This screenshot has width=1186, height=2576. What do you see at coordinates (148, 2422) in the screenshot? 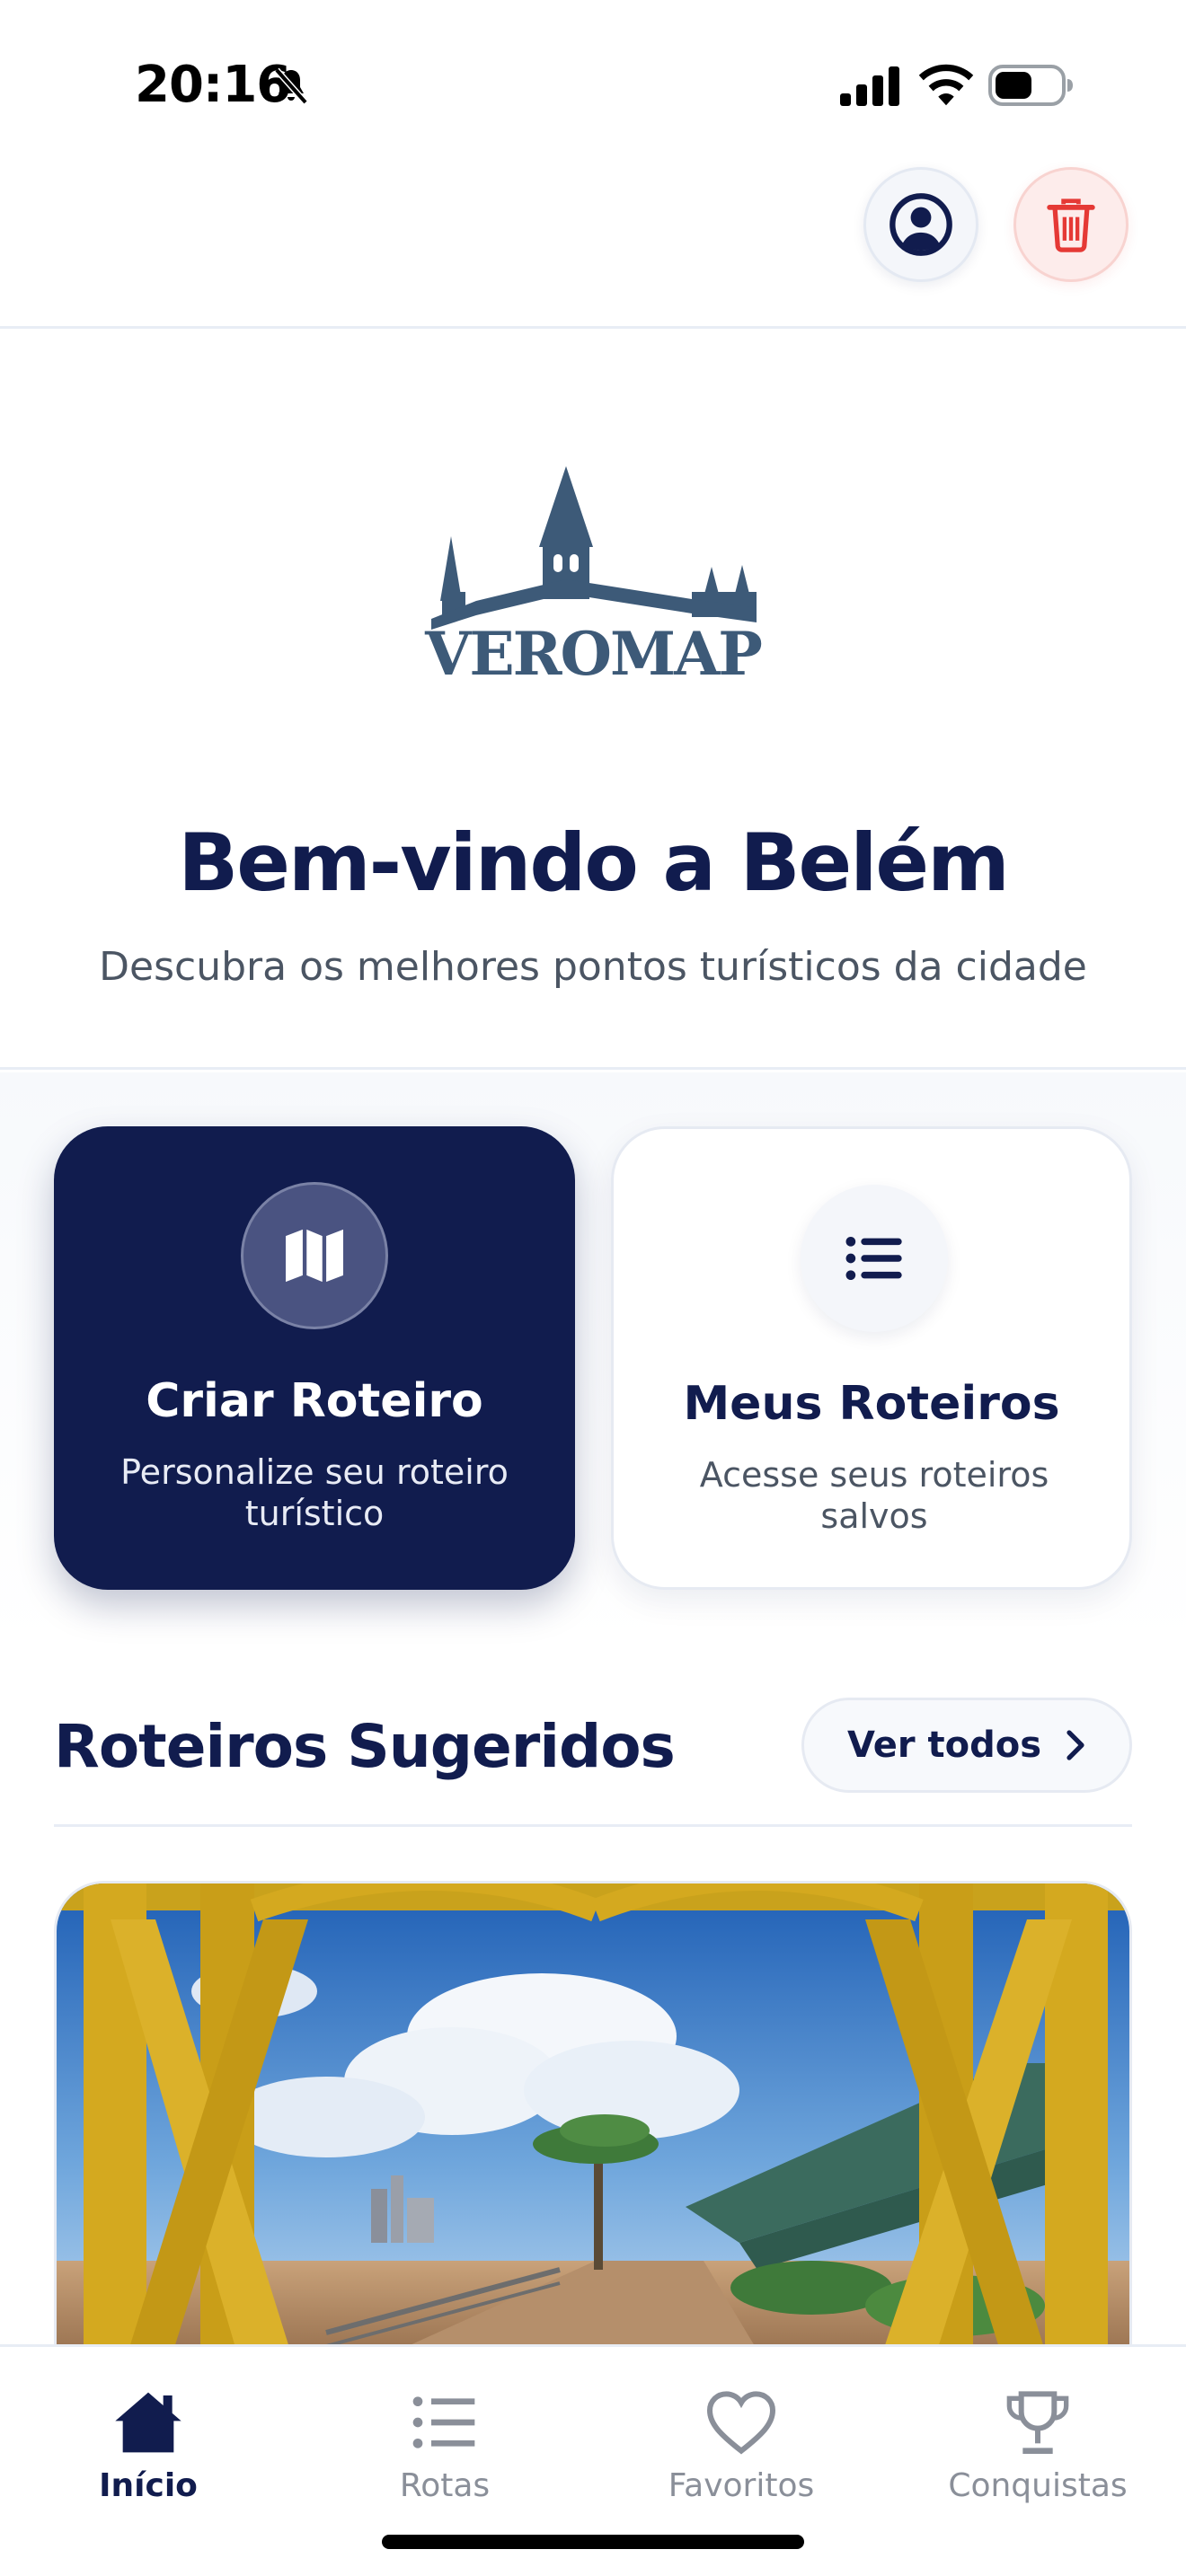
I see `home-icon` at bounding box center [148, 2422].